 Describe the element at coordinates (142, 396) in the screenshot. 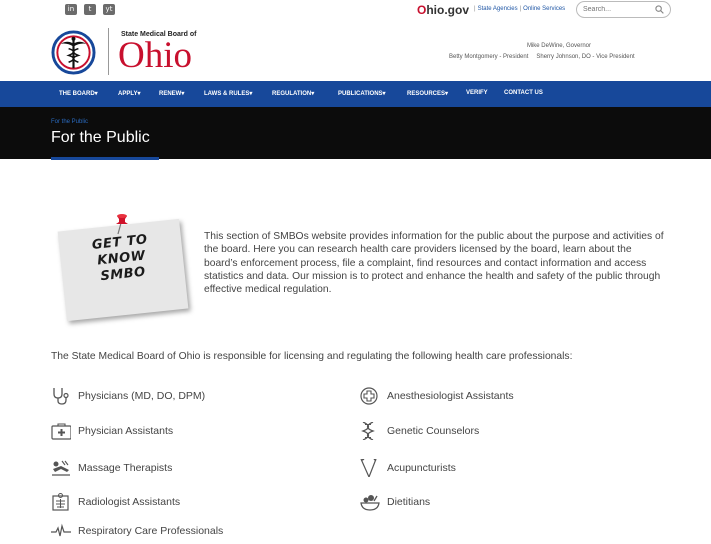

I see `profession-label: Physicians (MD, DO, DPM)` at that location.